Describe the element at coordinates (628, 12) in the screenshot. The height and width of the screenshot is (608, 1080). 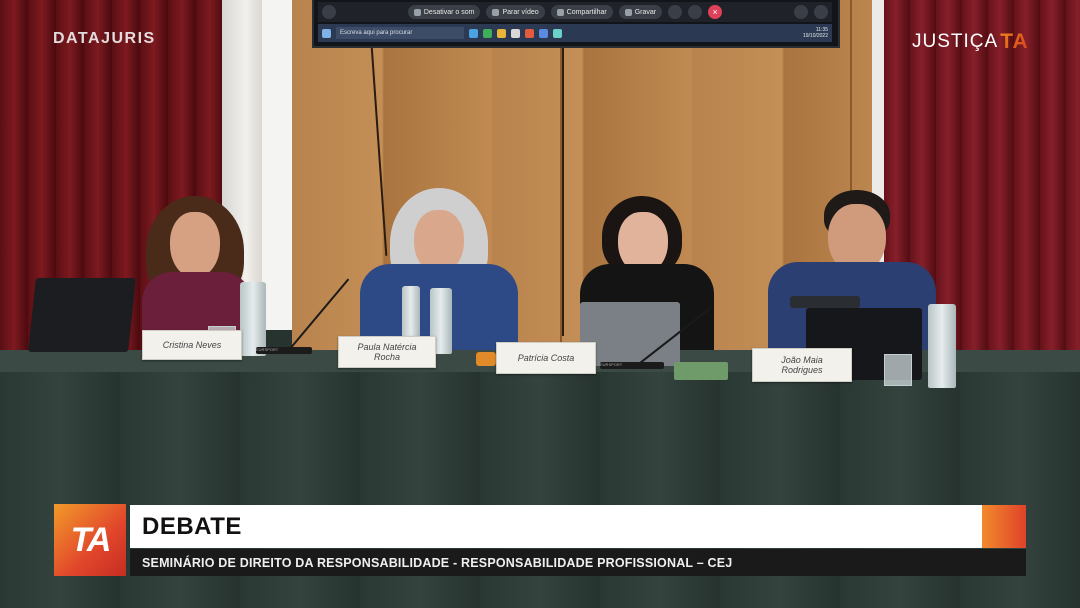
I see `record-icon` at that location.